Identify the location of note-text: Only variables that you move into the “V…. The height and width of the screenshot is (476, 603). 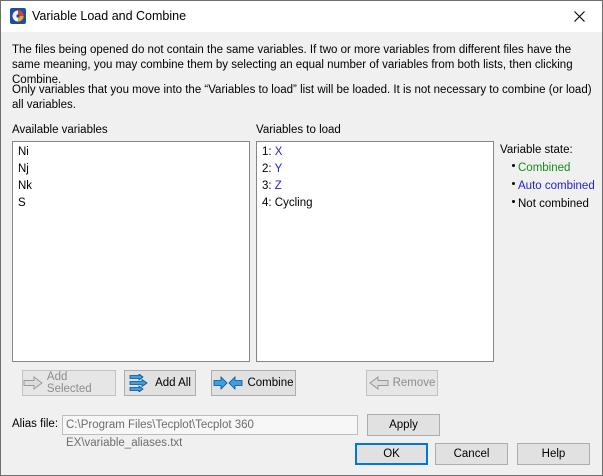
(302, 97).